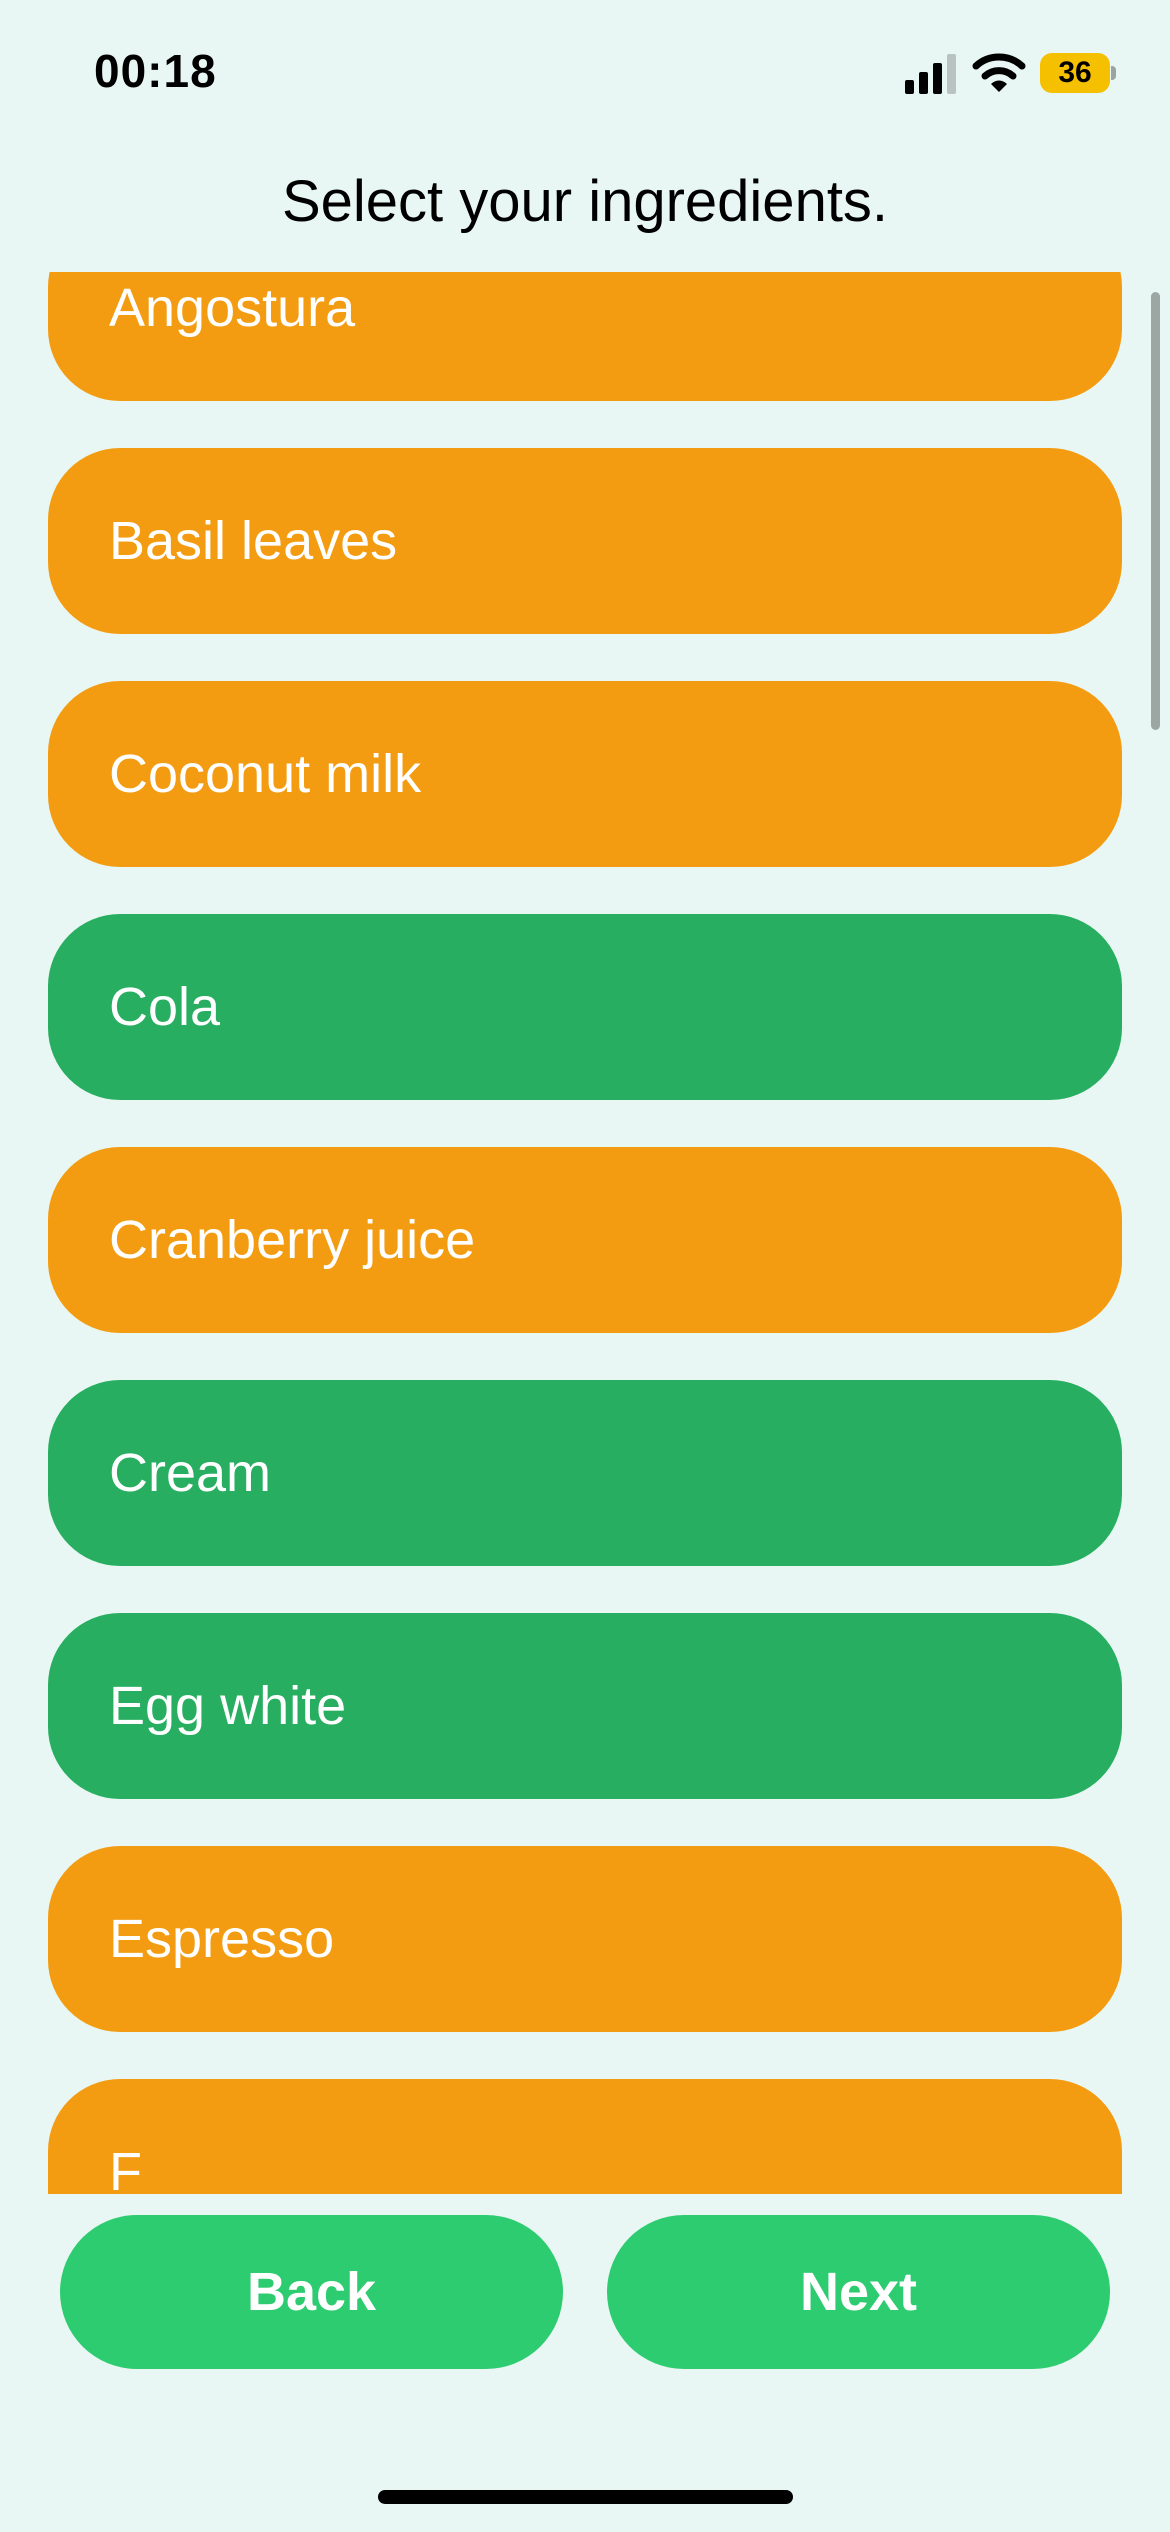  Describe the element at coordinates (585, 336) in the screenshot. I see `ingredient-item: Angostura` at that location.